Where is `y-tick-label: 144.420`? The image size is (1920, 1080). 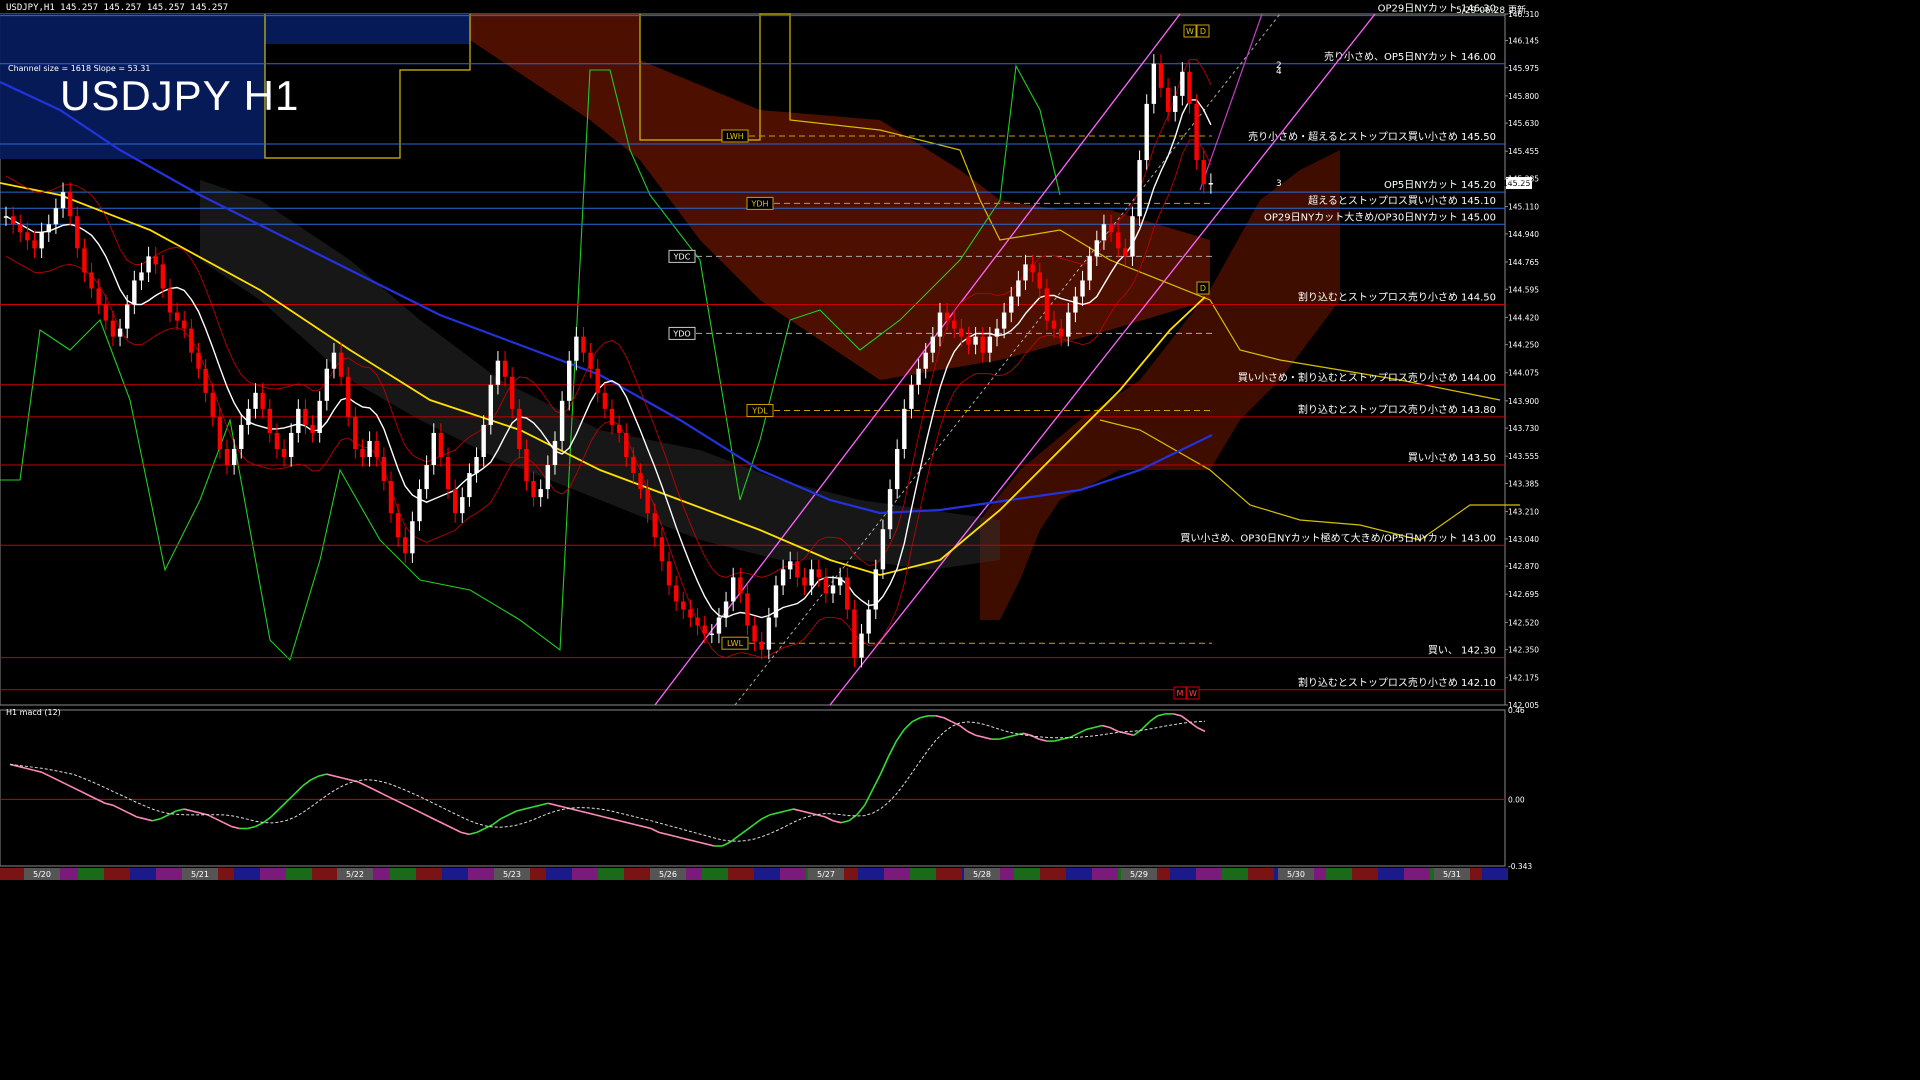 y-tick-label: 144.420 is located at coordinates (1523, 317).